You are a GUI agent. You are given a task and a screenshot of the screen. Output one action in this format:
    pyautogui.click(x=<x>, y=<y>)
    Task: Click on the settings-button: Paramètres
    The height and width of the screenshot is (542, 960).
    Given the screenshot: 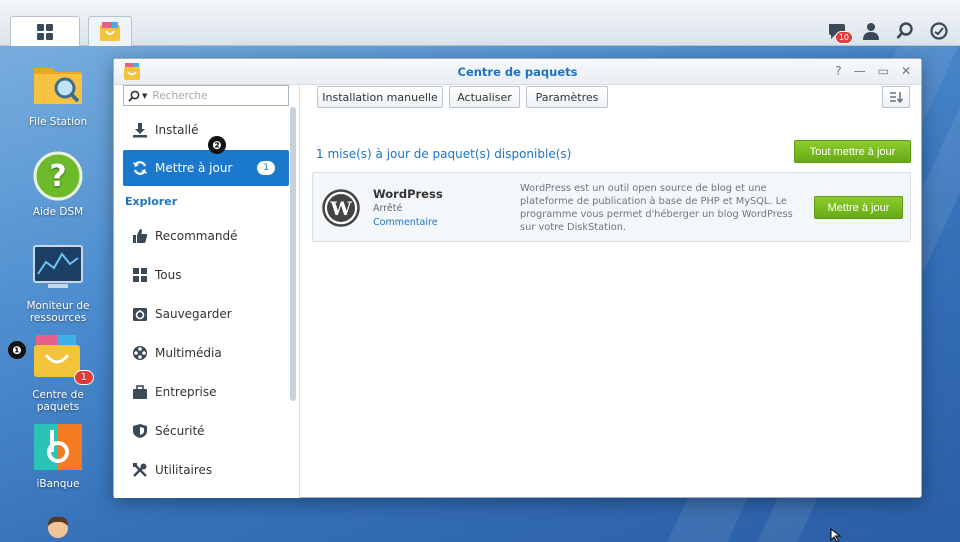 What is the action you would take?
    pyautogui.click(x=567, y=97)
    